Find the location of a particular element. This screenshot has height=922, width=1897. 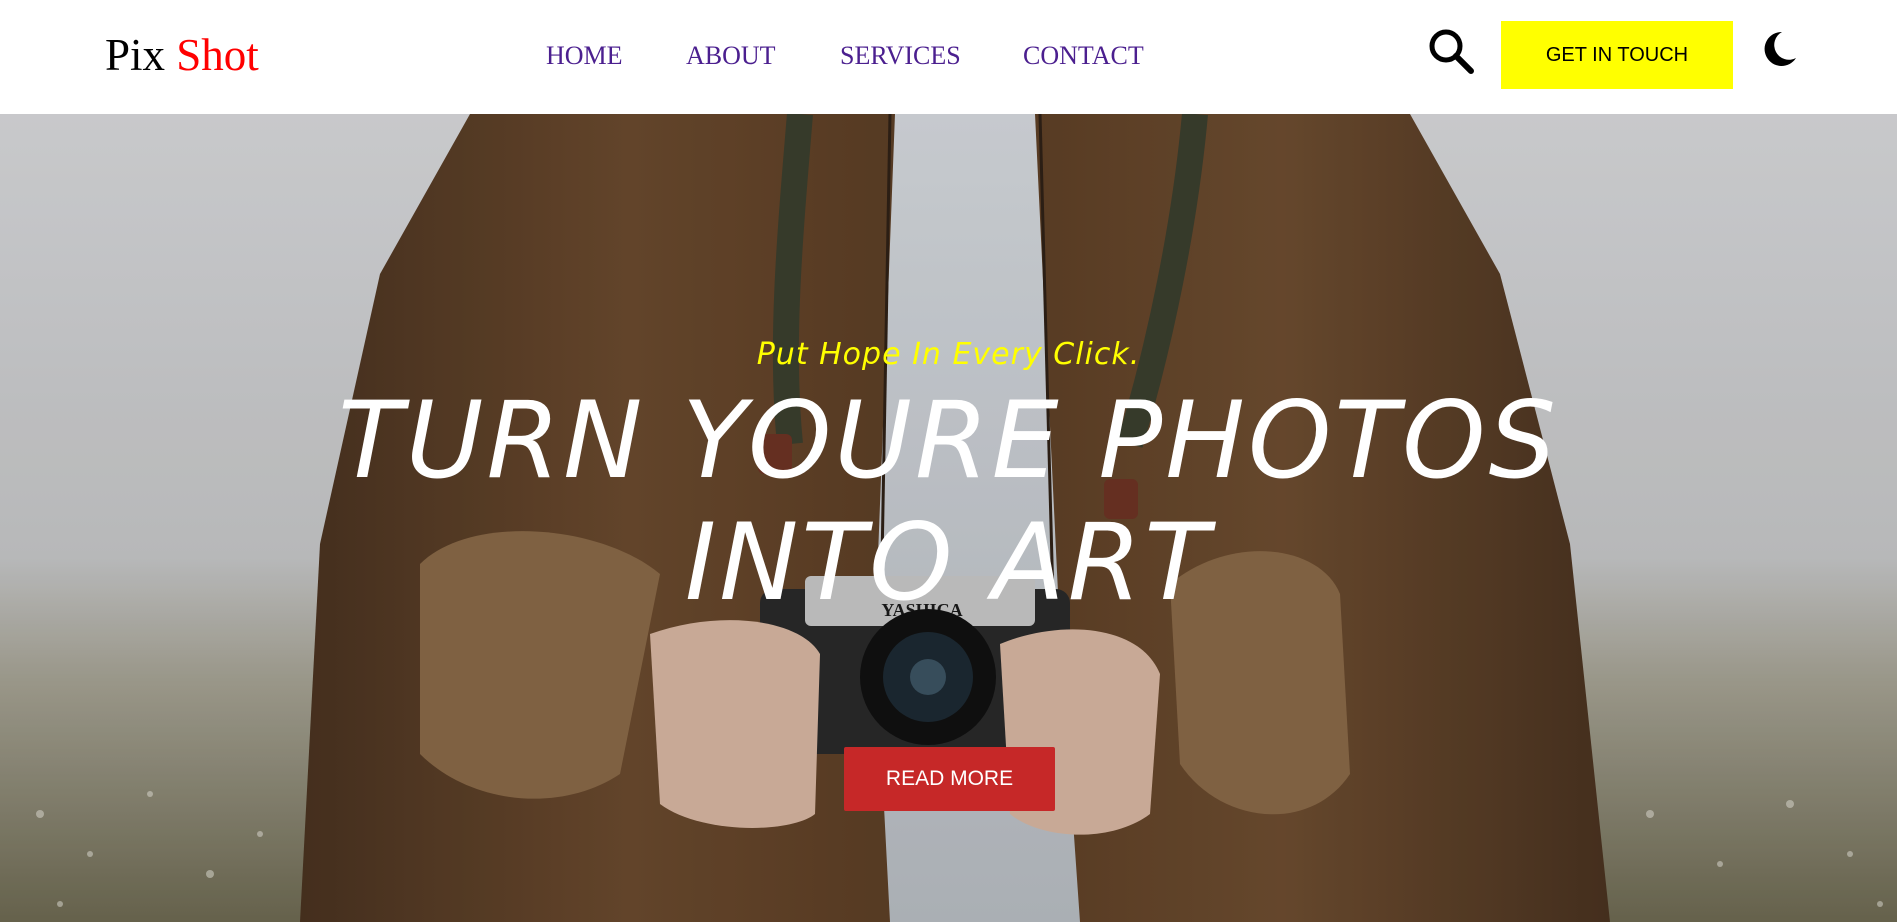

read-more-button: READ MORE is located at coordinates (949, 779).